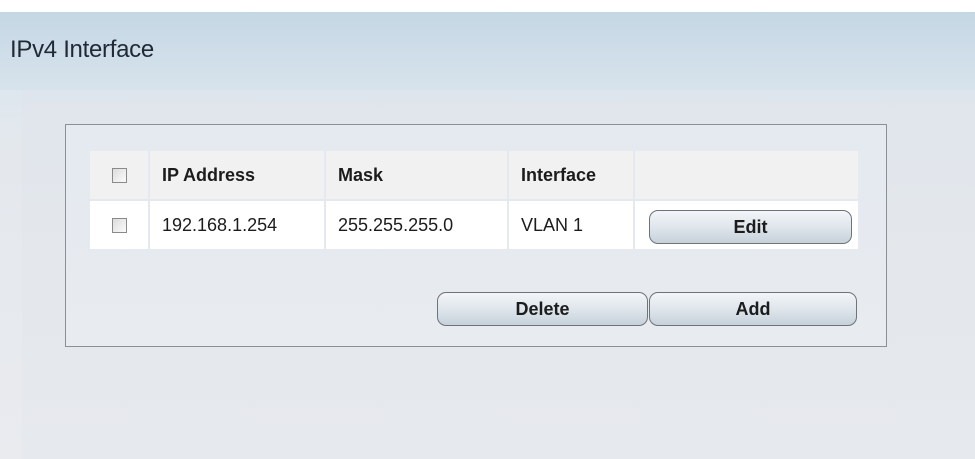 The image size is (975, 459). What do you see at coordinates (237, 175) in the screenshot?
I see `column-header-ip-address: IP Address` at bounding box center [237, 175].